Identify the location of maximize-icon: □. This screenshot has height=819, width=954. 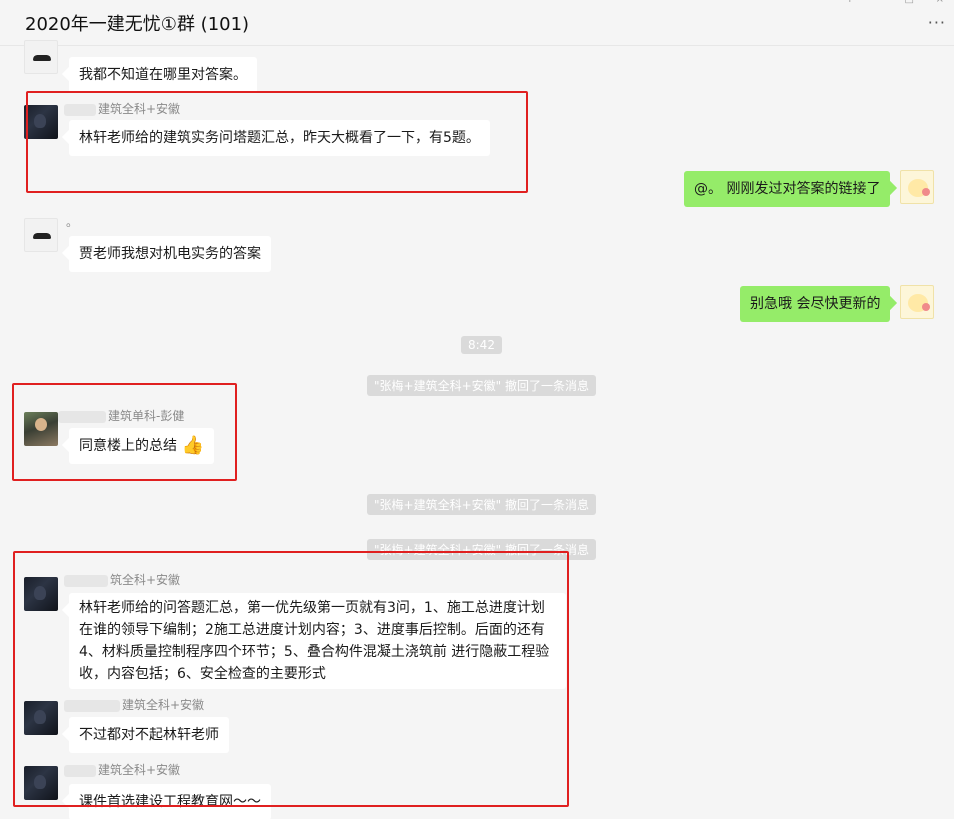
(909, 2).